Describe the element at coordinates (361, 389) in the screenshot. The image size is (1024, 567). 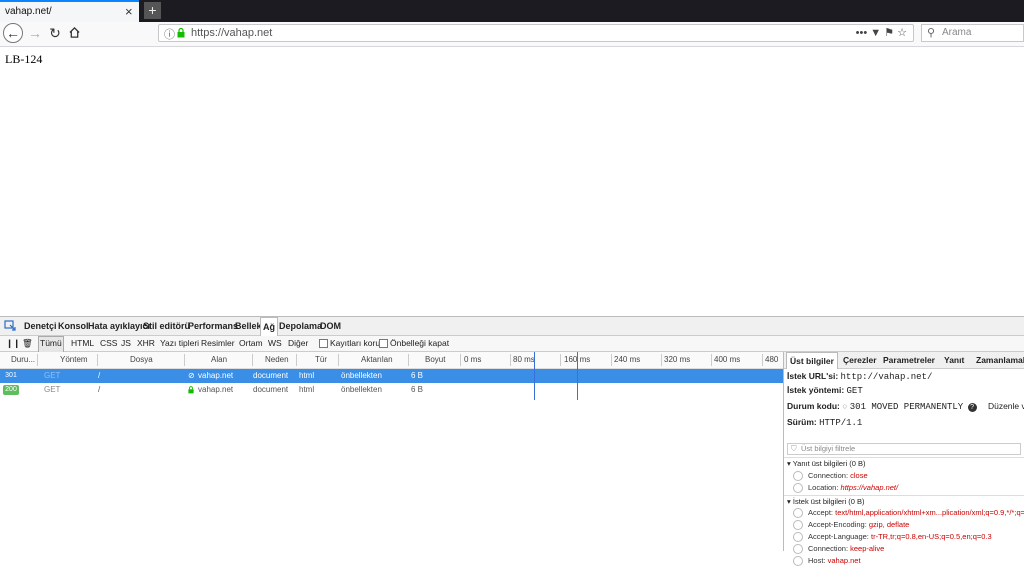
I see `request-transferred: önbellekten` at that location.